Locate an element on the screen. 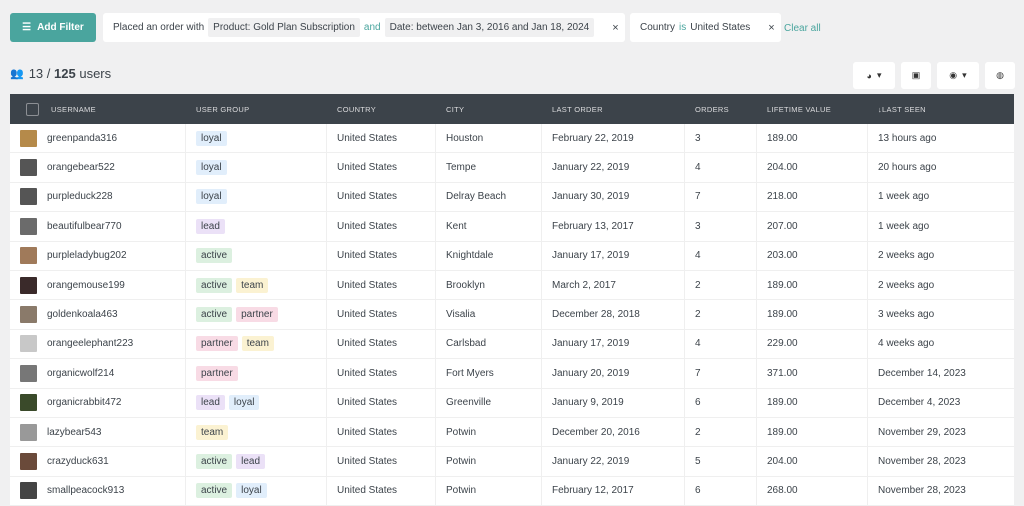 Image resolution: width=1024 pixels, height=506 pixels. last-order: January 17, 2019 is located at coordinates (591, 256).